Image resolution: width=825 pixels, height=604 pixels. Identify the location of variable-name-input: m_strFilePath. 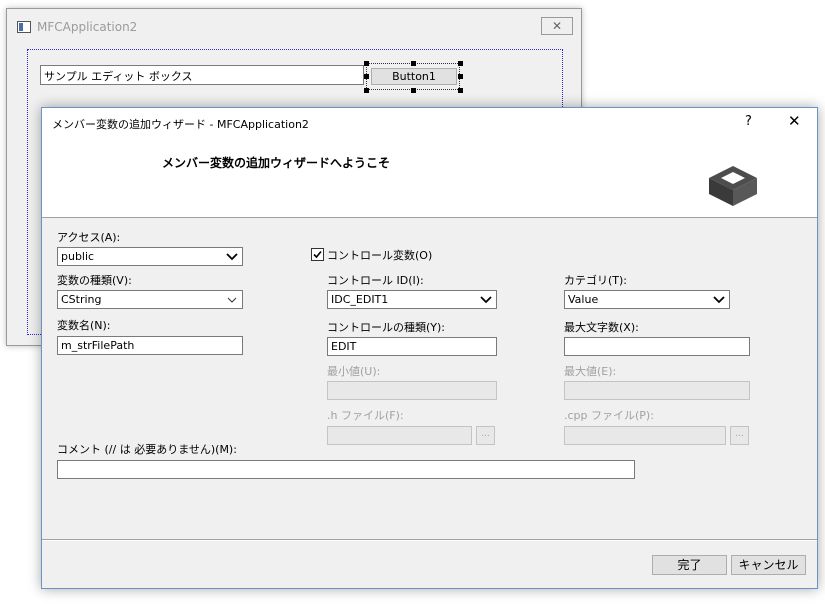
(150, 345).